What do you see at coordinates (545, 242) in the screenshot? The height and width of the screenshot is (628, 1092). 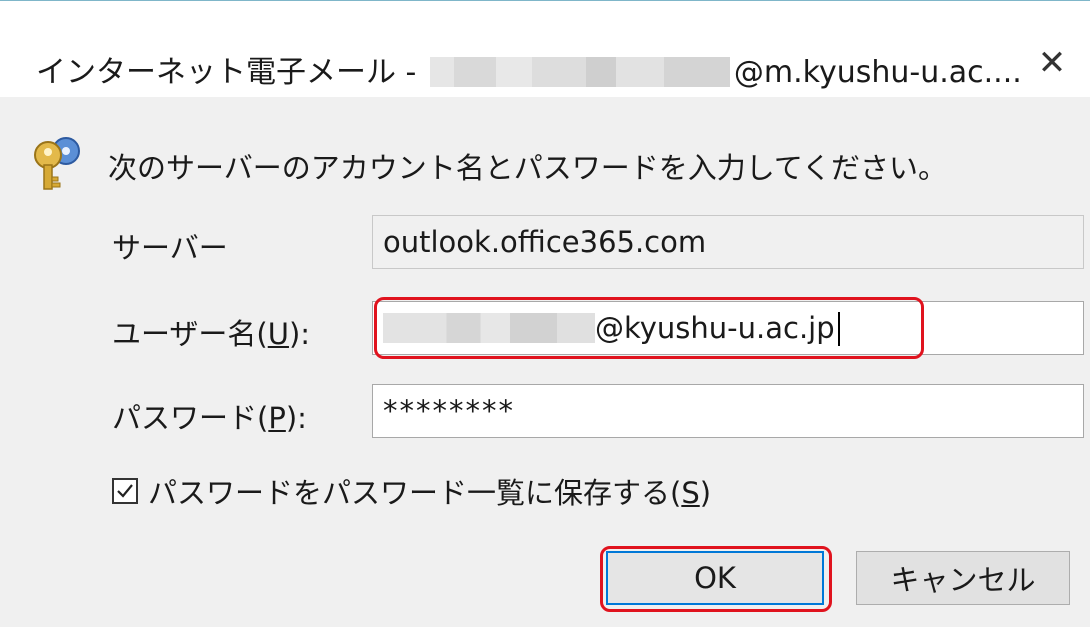 I see `server-value: outlook.office365.com` at bounding box center [545, 242].